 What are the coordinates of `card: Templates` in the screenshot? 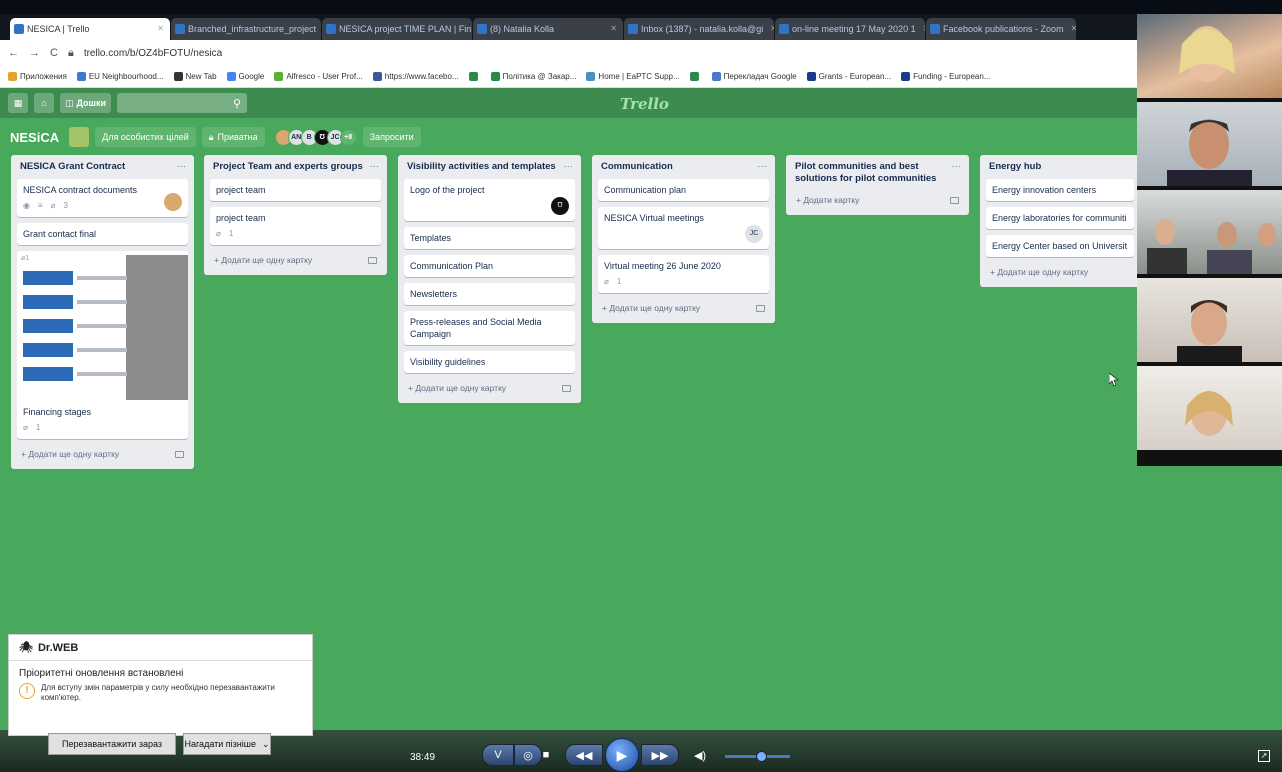 It's located at (489, 238).